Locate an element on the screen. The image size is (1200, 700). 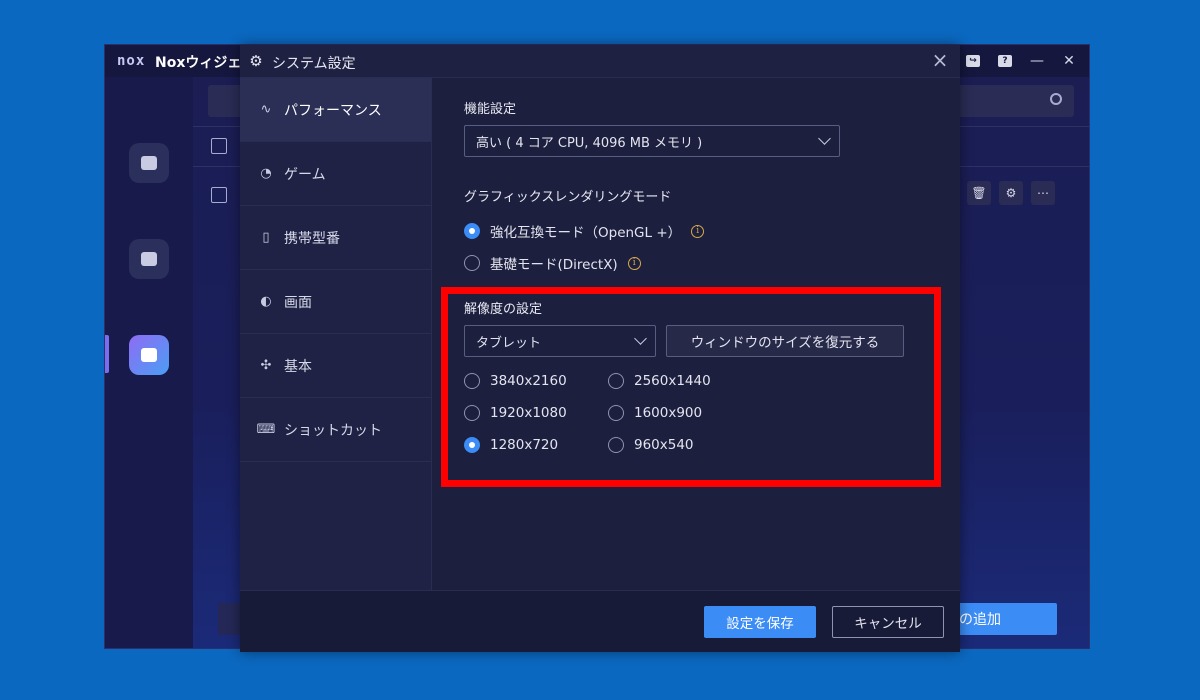
keyboard-icon: ⌨ is located at coordinates (266, 429).